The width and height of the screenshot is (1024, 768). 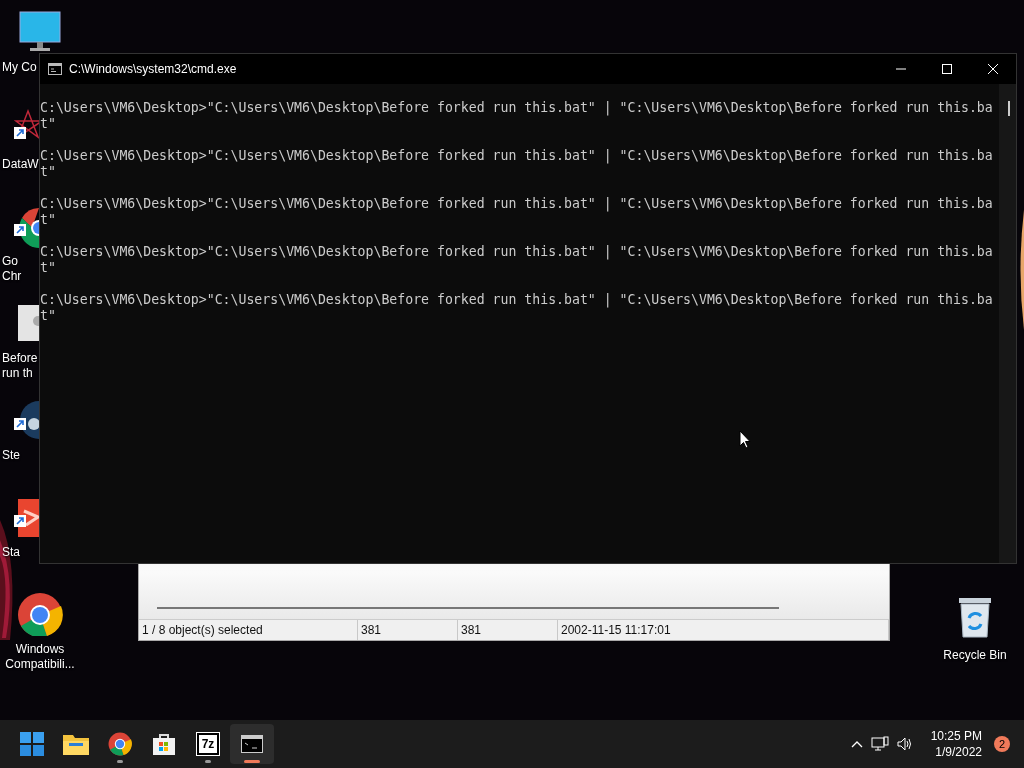 What do you see at coordinates (1007, 323) in the screenshot?
I see `scrollbar` at bounding box center [1007, 323].